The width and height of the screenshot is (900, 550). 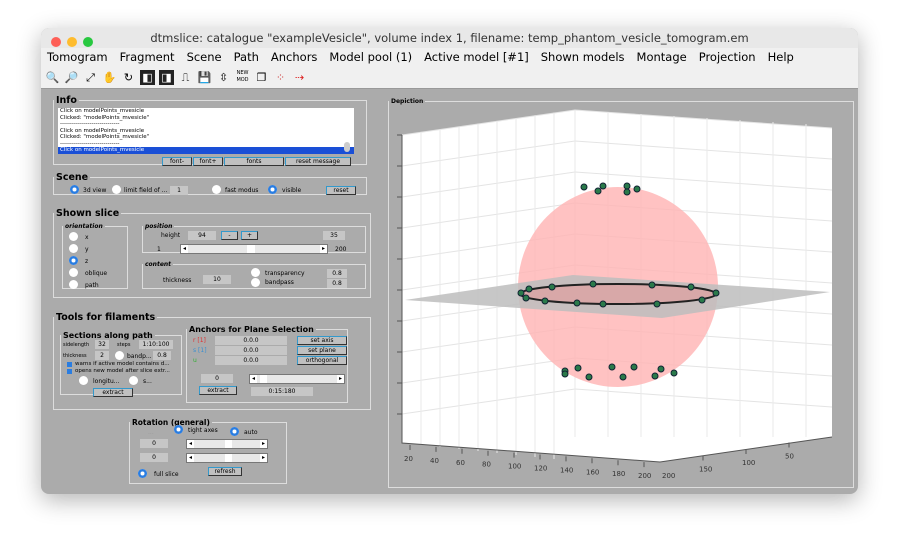 What do you see at coordinates (705, 470) in the screenshot?
I see `y-tick-label: 150` at bounding box center [705, 470].